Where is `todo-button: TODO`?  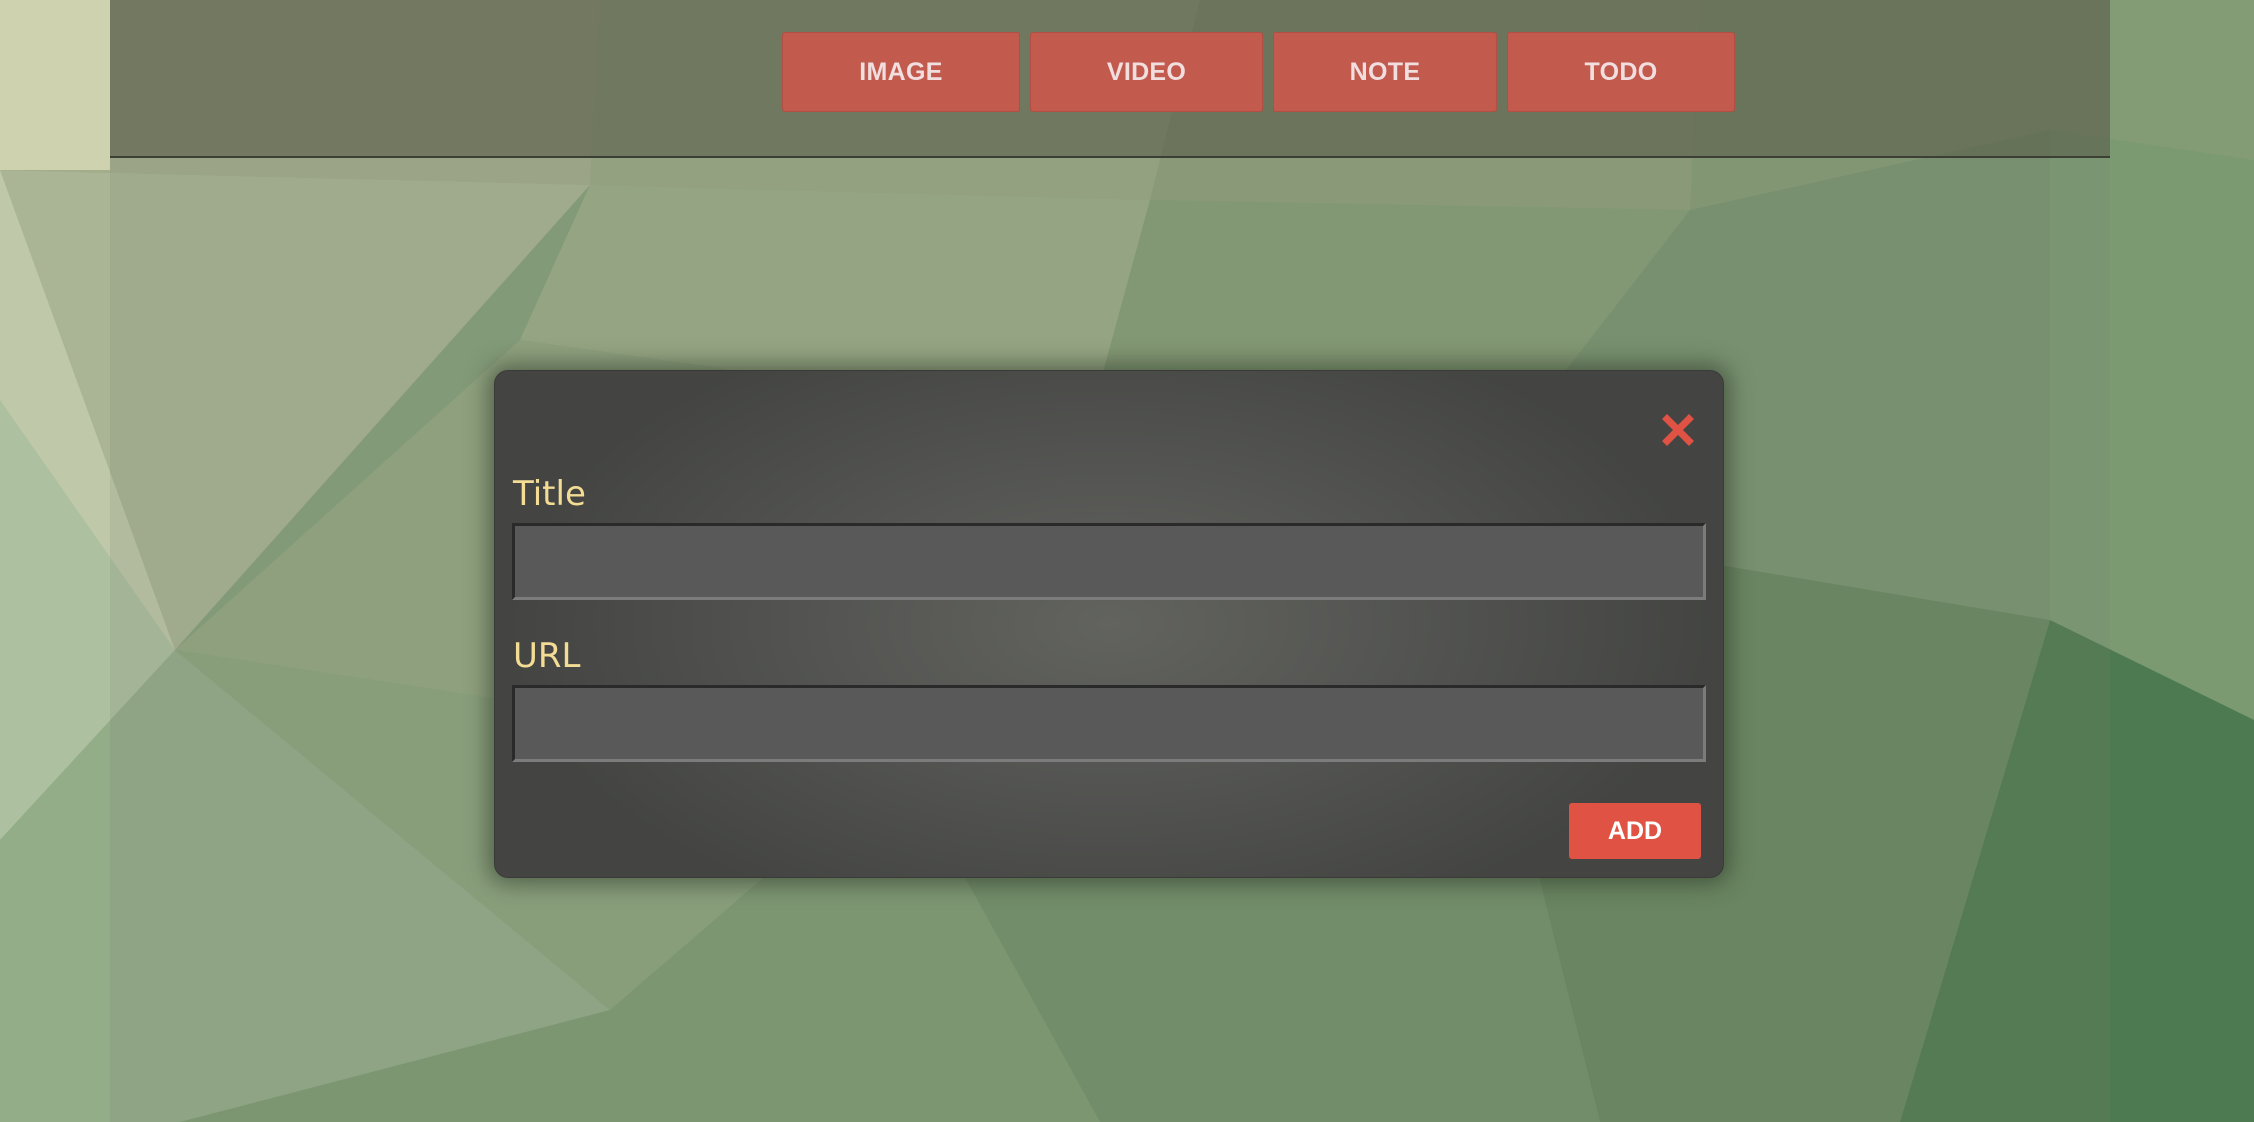
todo-button: TODO is located at coordinates (1621, 72).